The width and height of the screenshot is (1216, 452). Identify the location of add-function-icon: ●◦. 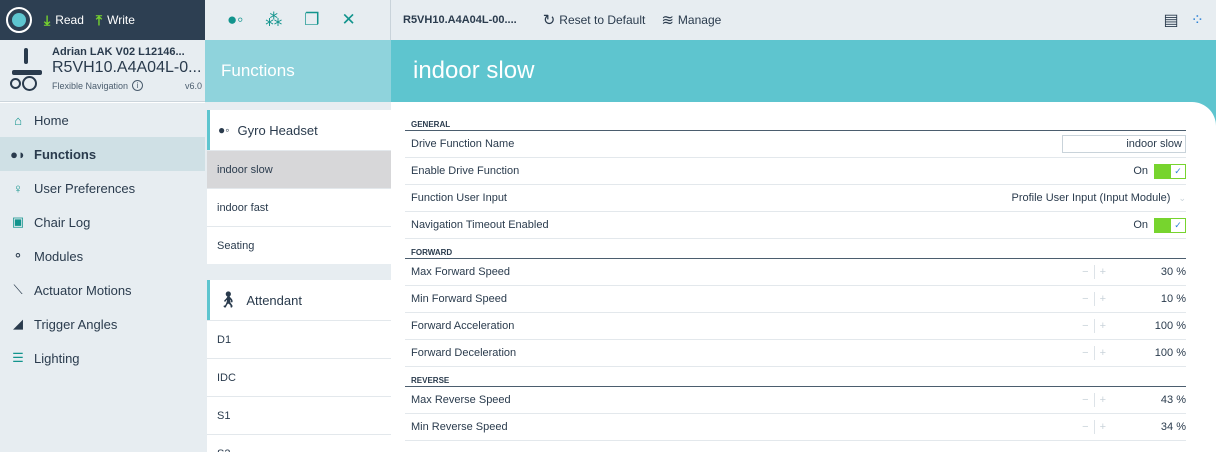
(235, 20).